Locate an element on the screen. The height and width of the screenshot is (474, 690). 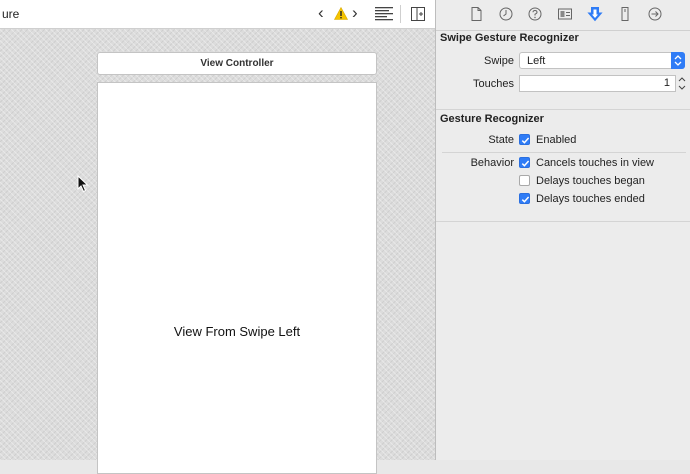
editor-jump-bar: ure ‹ › is located at coordinates (217, 14).